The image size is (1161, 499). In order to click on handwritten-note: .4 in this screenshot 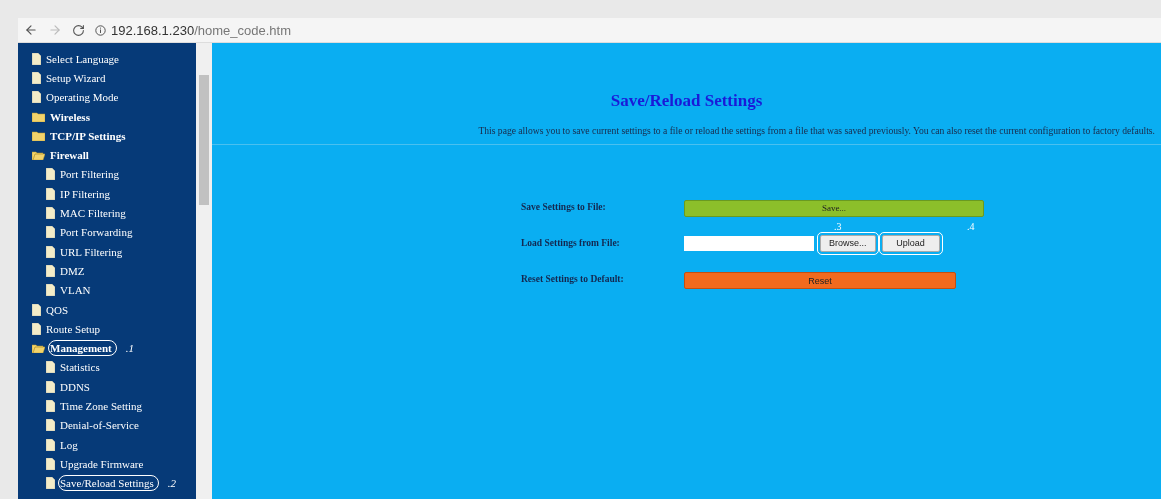, I will do `click(971, 226)`.